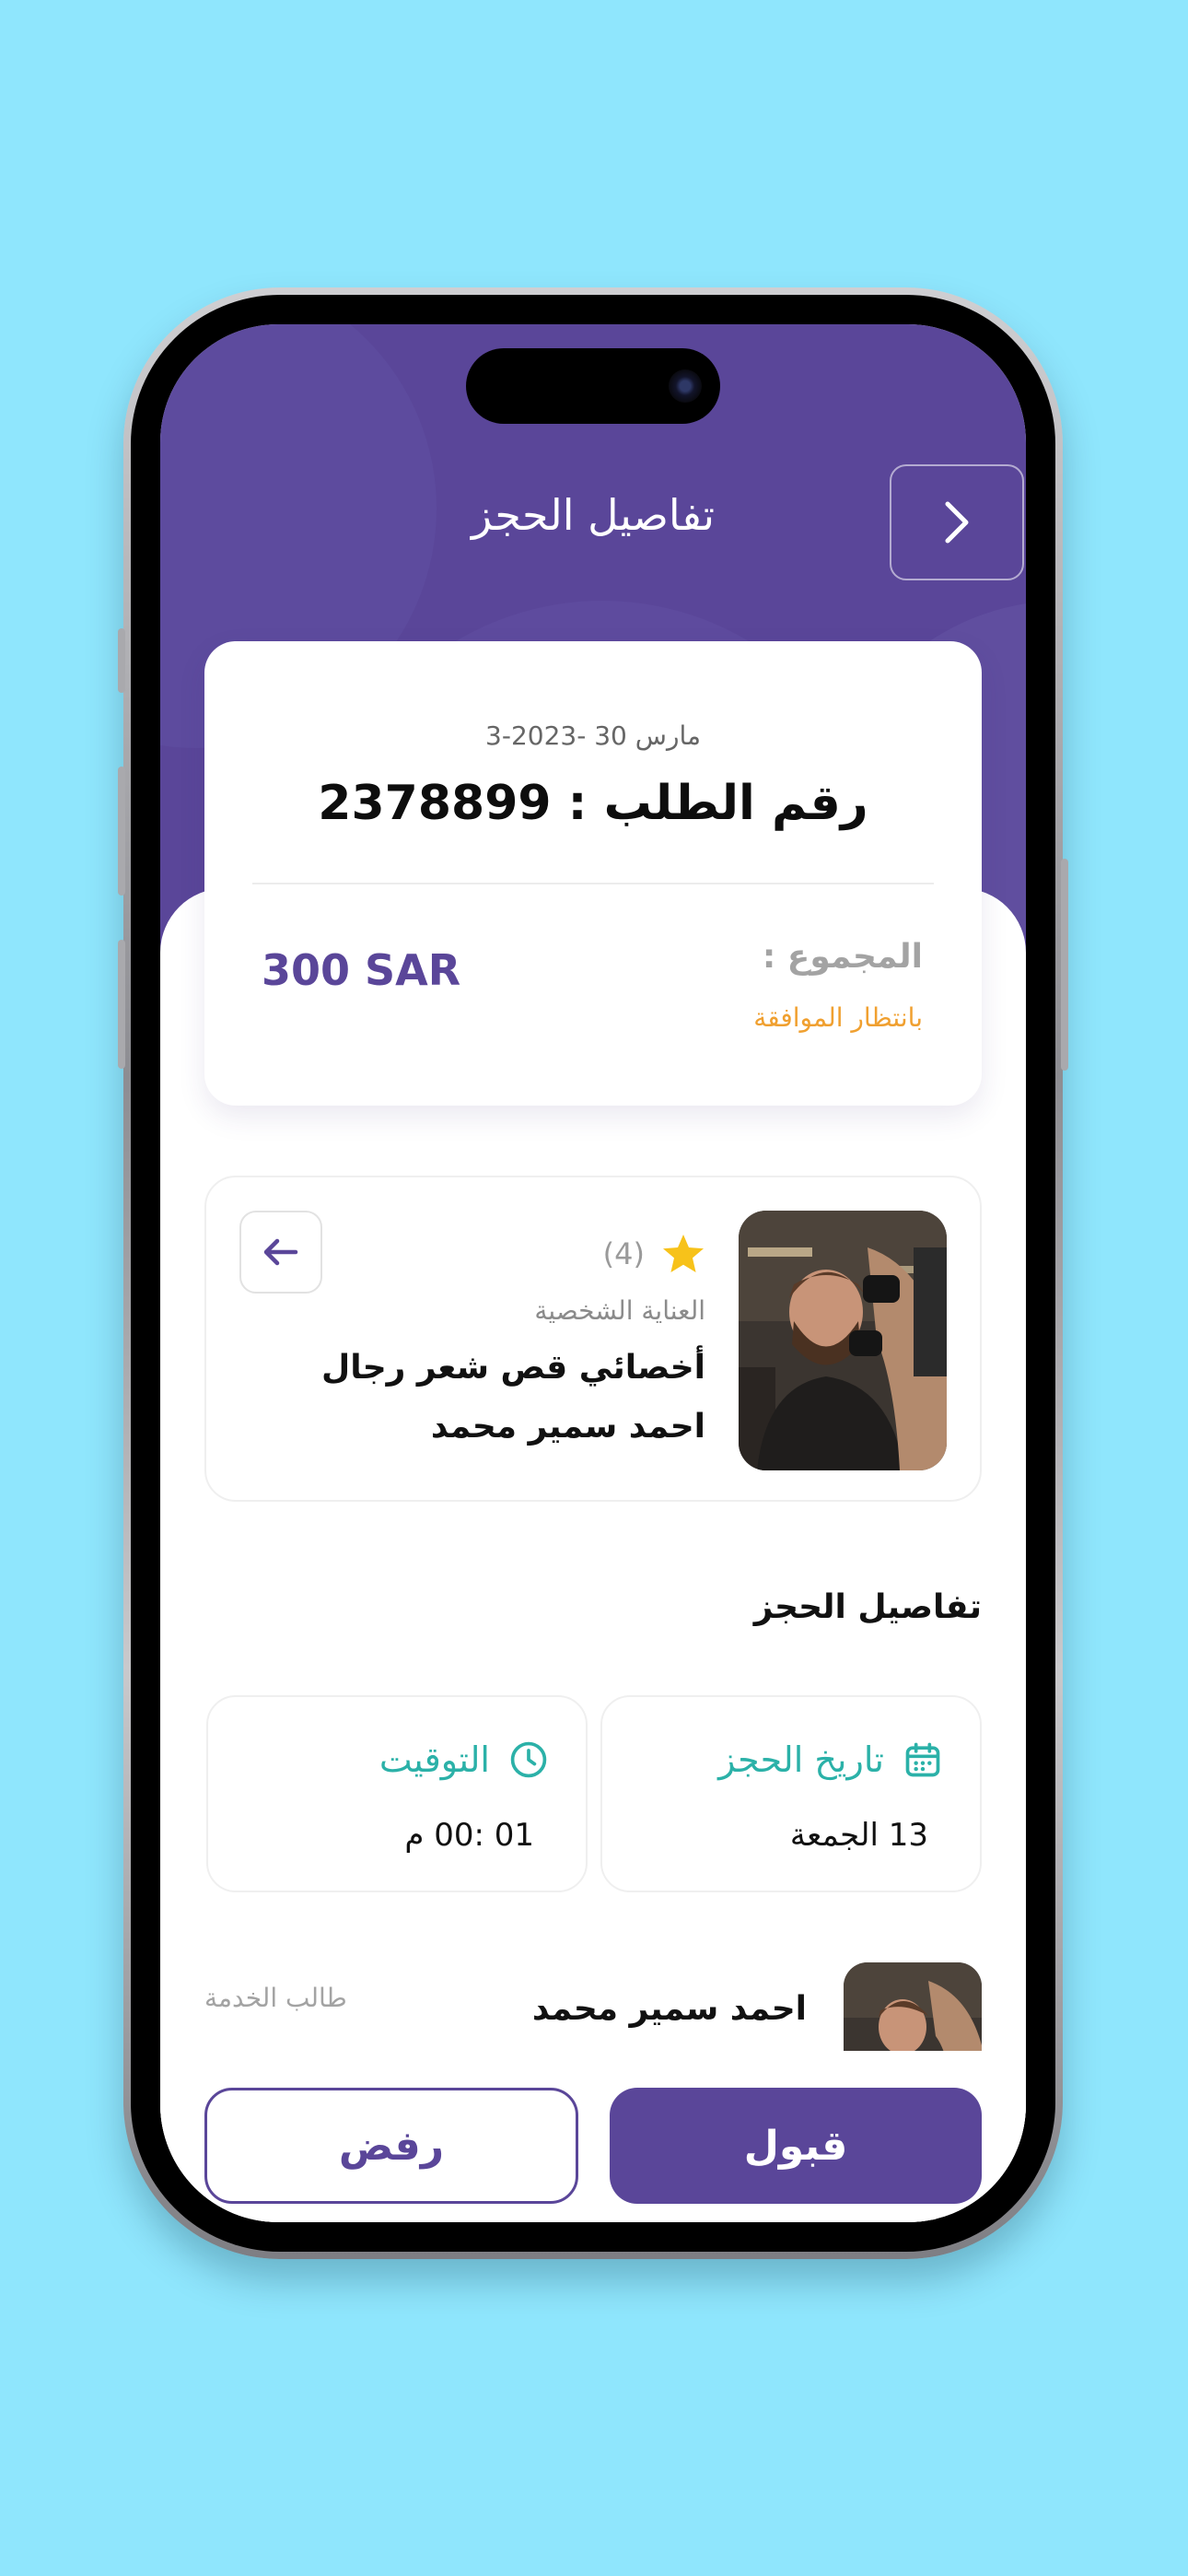  I want to click on service-title: أخصائي قص شعر رجال, so click(512, 1368).